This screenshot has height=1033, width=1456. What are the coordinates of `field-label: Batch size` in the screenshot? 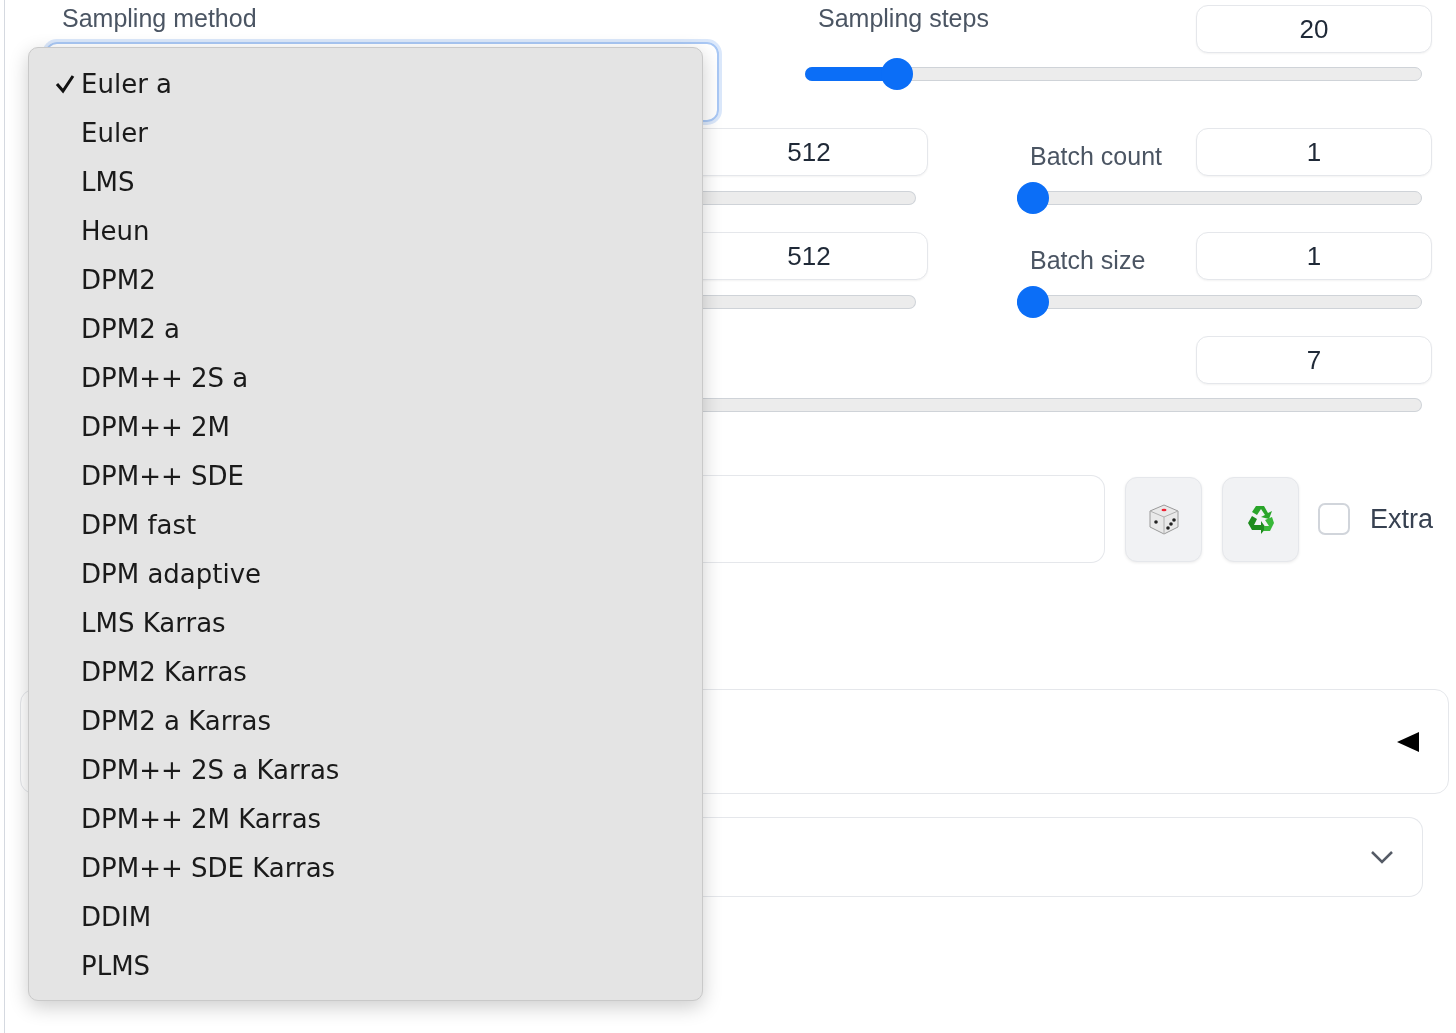 It's located at (1088, 260).